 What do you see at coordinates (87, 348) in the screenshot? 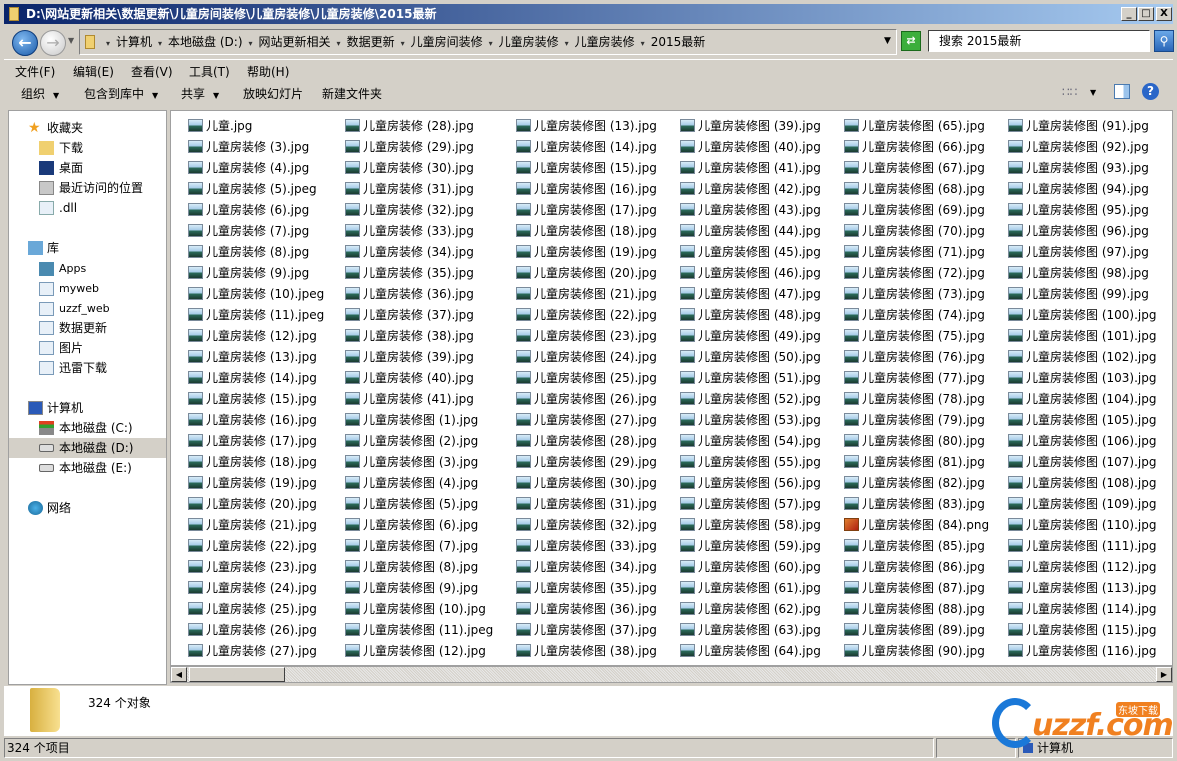
I see `nav-pictures: 图片` at bounding box center [87, 348].